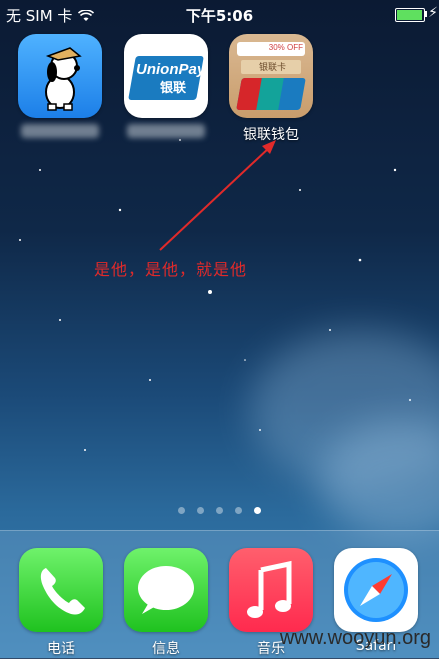 This screenshot has width=439, height=659. I want to click on wallet-icon: 30% OFF 银联卡, so click(271, 76).